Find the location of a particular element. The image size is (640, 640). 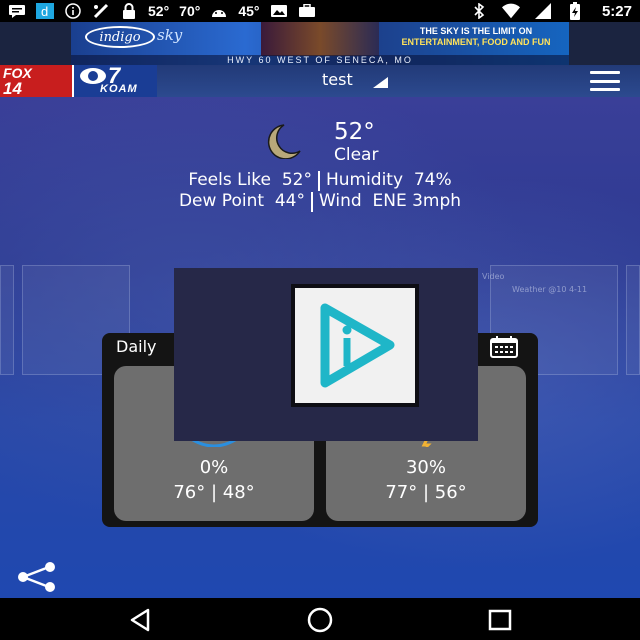

moon-icon is located at coordinates (284, 141).